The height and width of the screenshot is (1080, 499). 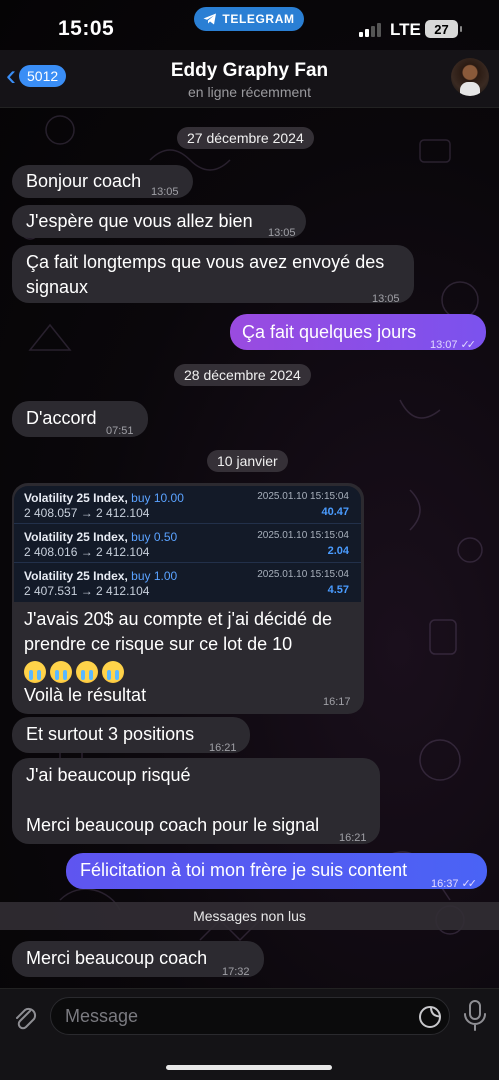 I want to click on emoji-row, so click(x=192, y=670).